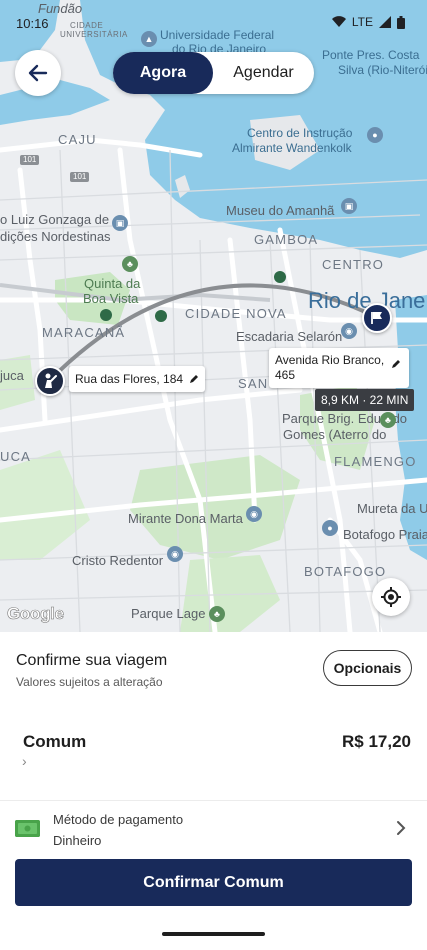 This screenshot has width=427, height=950. Describe the element at coordinates (345, 571) in the screenshot. I see `map-label-botafogo: BOTAFOGO` at that location.